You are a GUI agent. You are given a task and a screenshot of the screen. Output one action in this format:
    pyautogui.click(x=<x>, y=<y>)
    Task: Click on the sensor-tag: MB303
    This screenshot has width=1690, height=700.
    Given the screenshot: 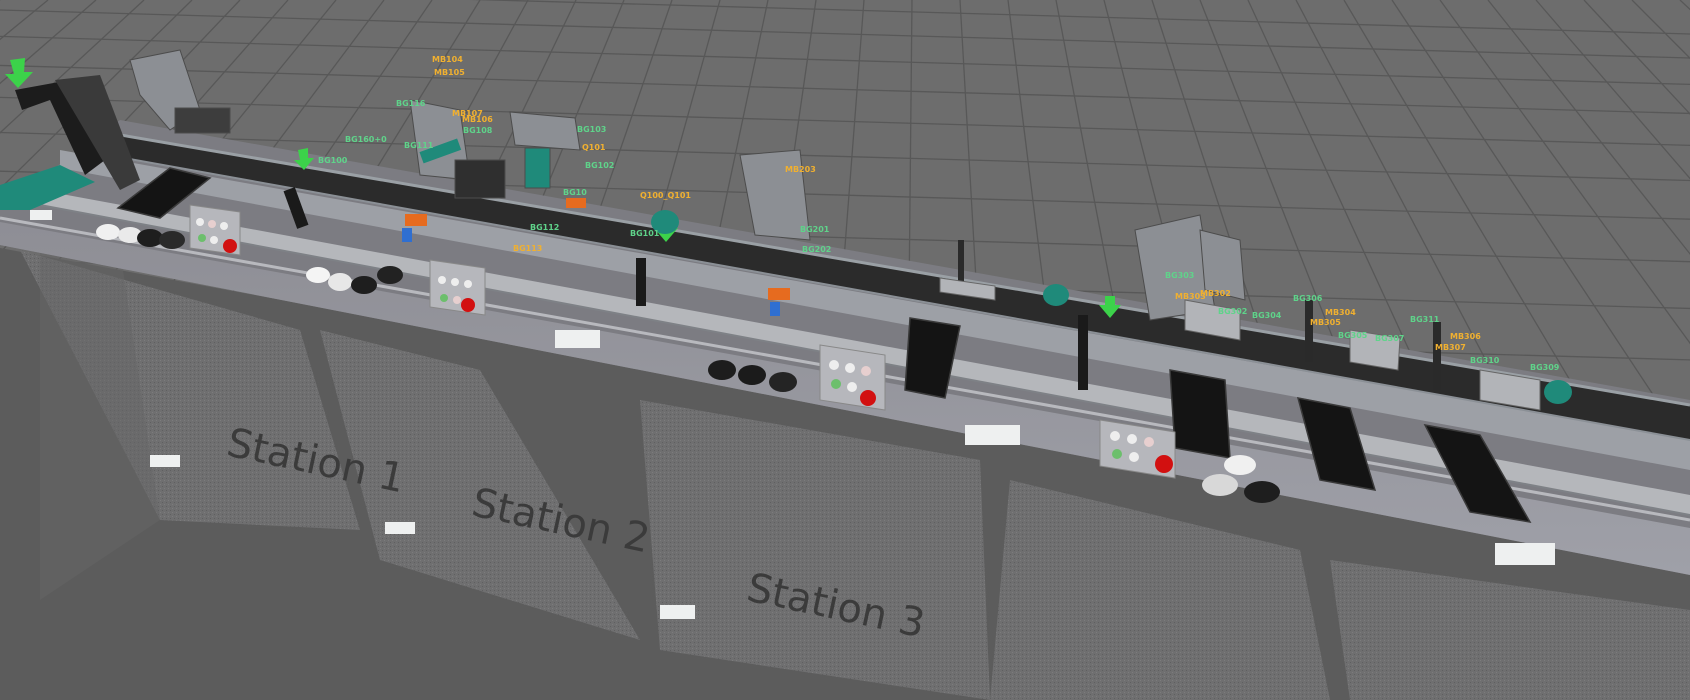 What is the action you would take?
    pyautogui.click(x=1190, y=296)
    